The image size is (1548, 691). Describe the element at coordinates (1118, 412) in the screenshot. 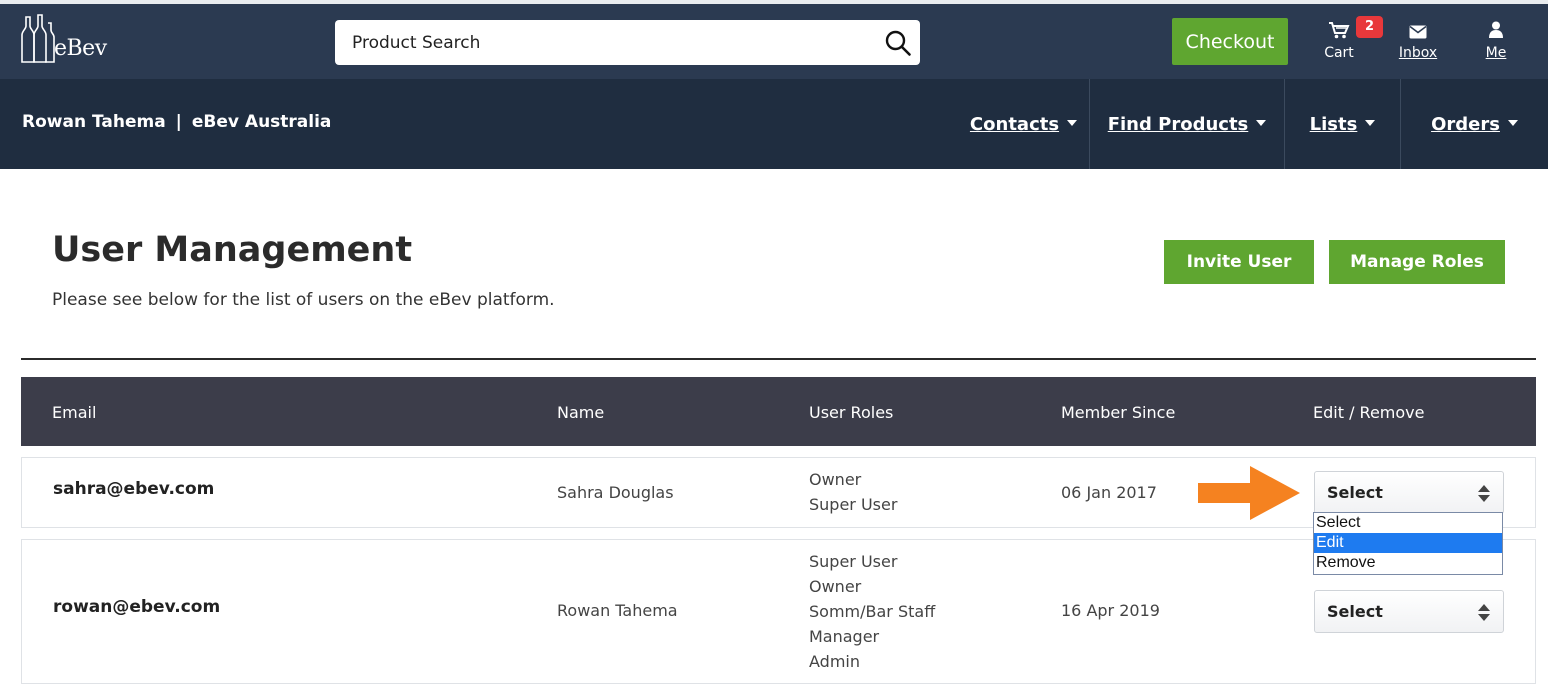

I see `column-header-member-since: Member Since` at that location.